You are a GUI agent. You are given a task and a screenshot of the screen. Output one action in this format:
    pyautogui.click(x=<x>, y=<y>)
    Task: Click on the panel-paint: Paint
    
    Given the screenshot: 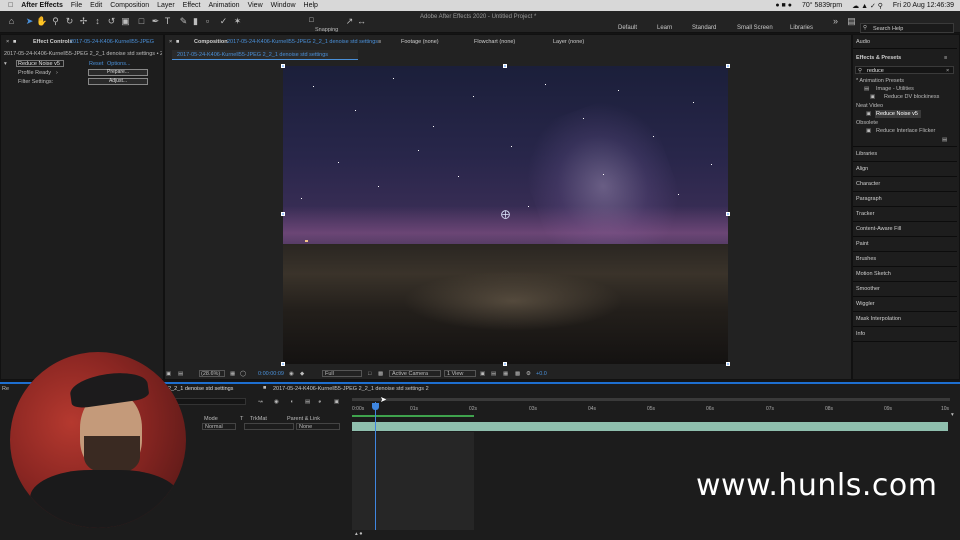 What is the action you would take?
    pyautogui.click(x=862, y=244)
    